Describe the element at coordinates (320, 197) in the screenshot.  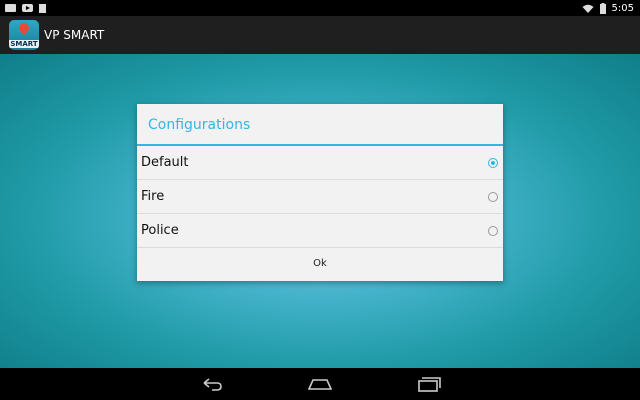
I see `option-fire: Fire` at that location.